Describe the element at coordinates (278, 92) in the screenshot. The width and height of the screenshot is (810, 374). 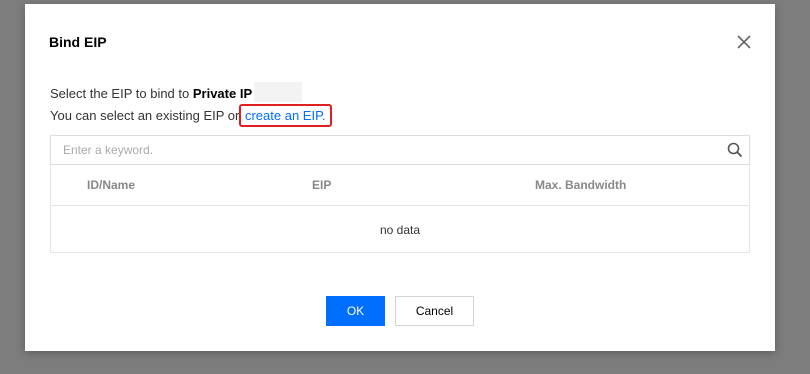
I see `redacted-ip` at that location.